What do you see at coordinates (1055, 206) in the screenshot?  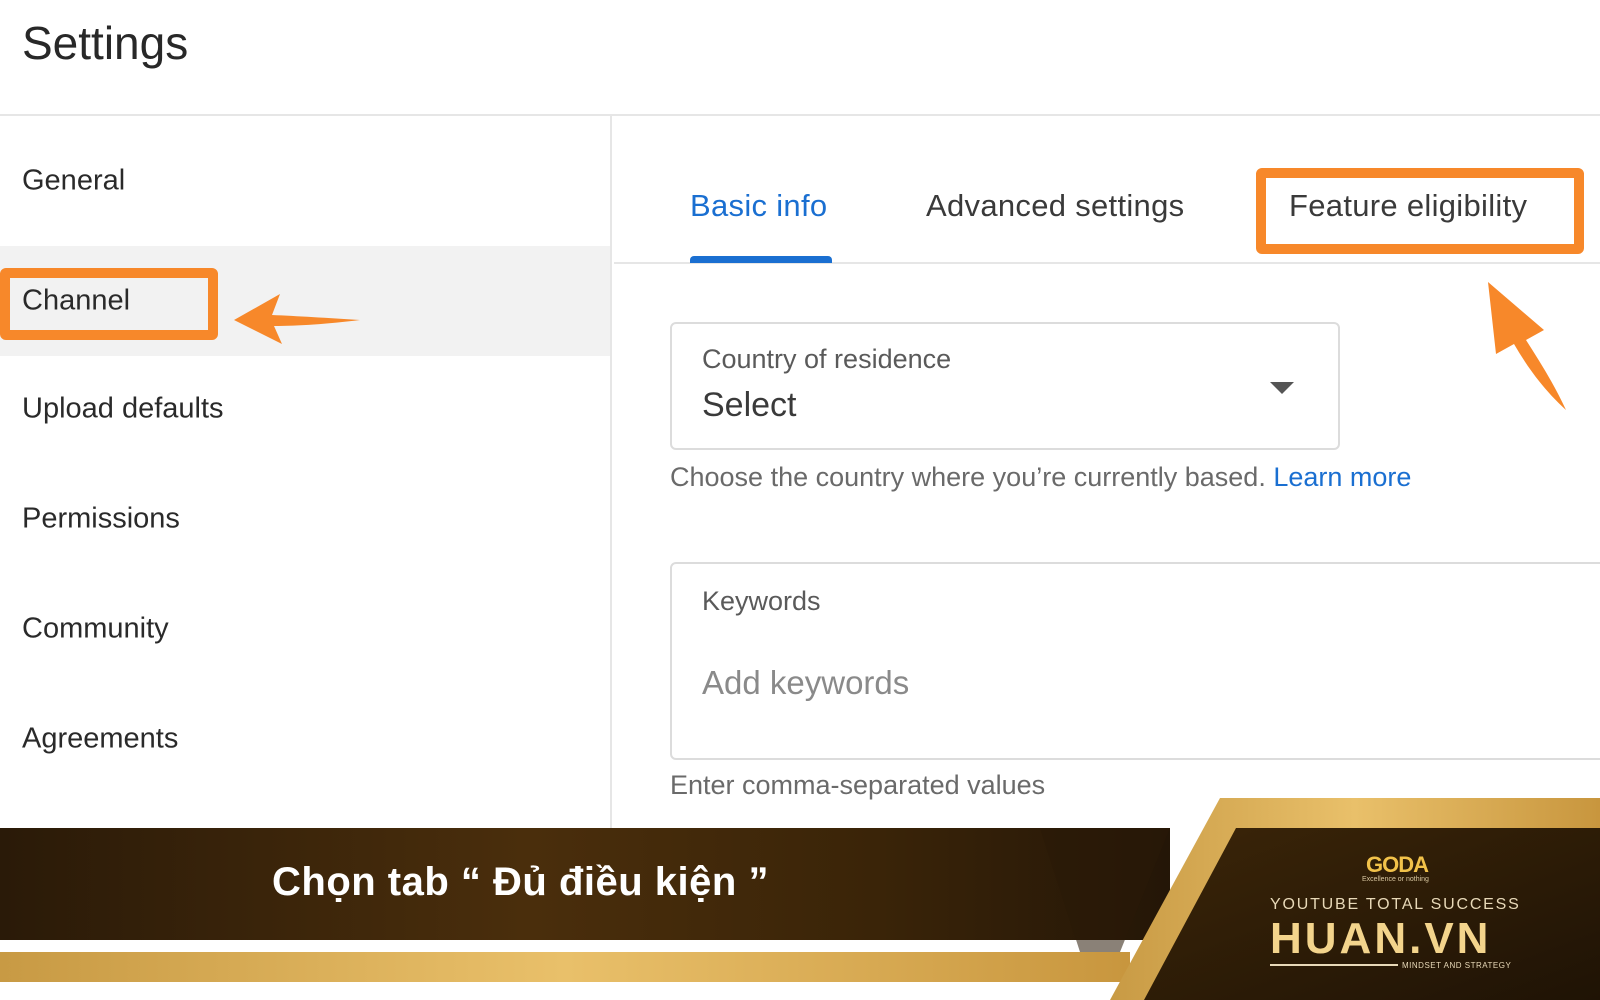 I see `tab-advanced-settings: Advanced settings` at bounding box center [1055, 206].